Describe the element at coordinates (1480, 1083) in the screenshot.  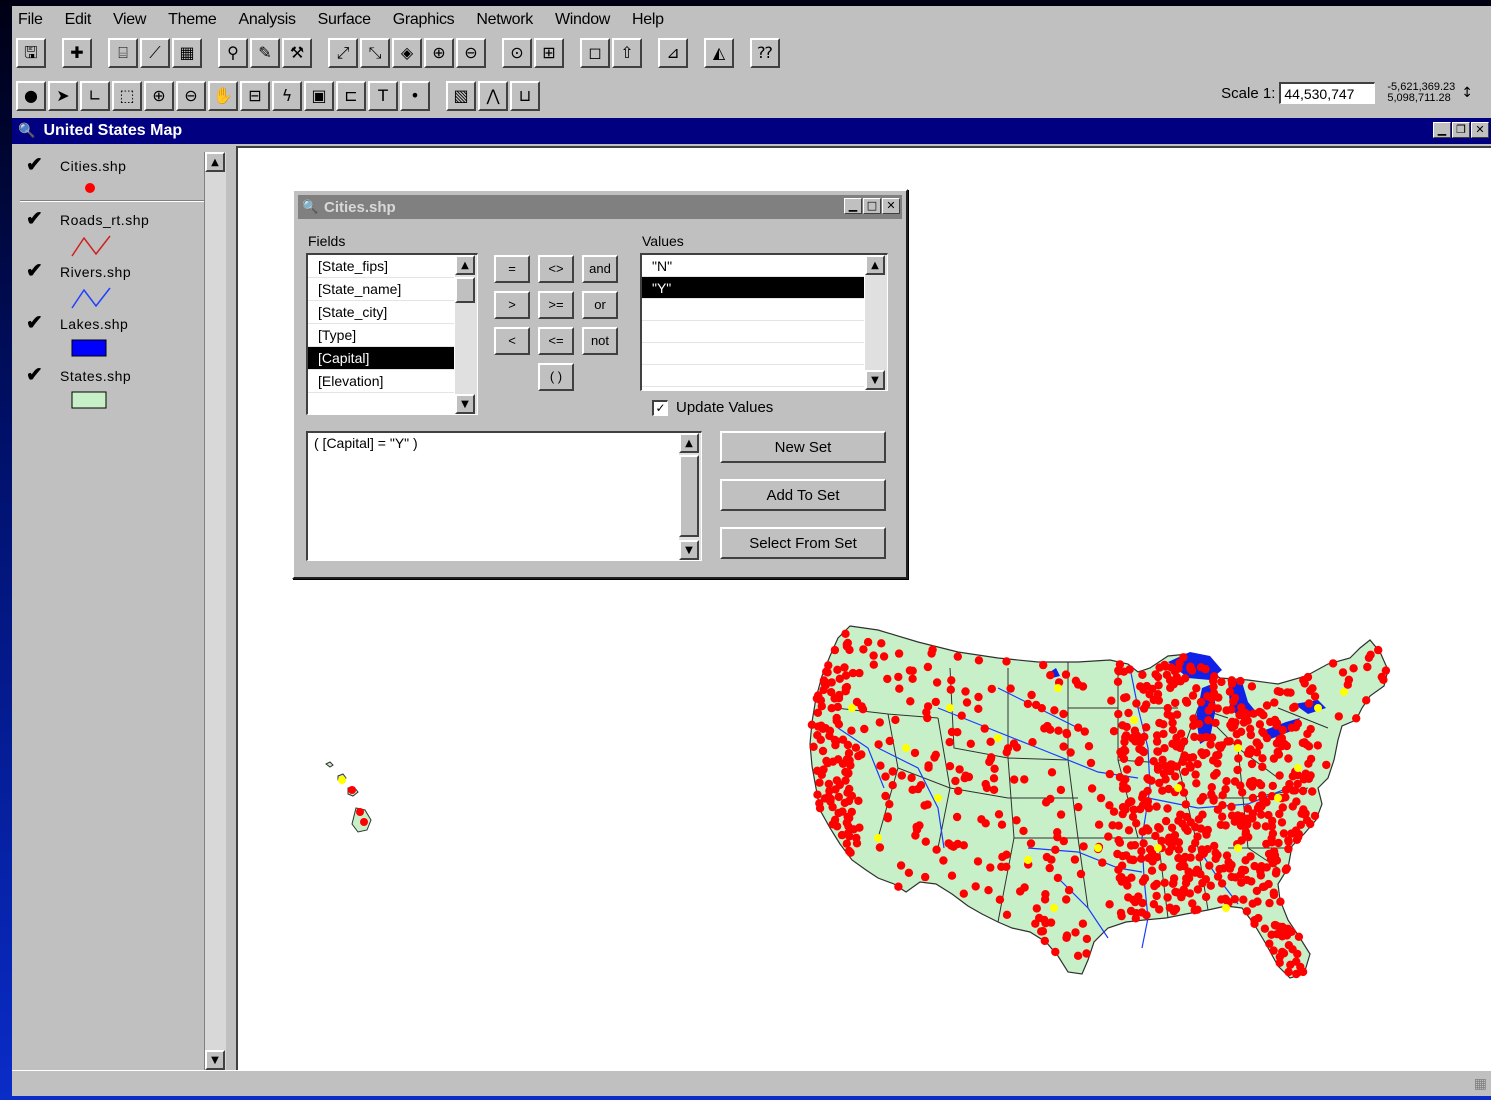
I see `resize-grip-icon: ▦` at that location.